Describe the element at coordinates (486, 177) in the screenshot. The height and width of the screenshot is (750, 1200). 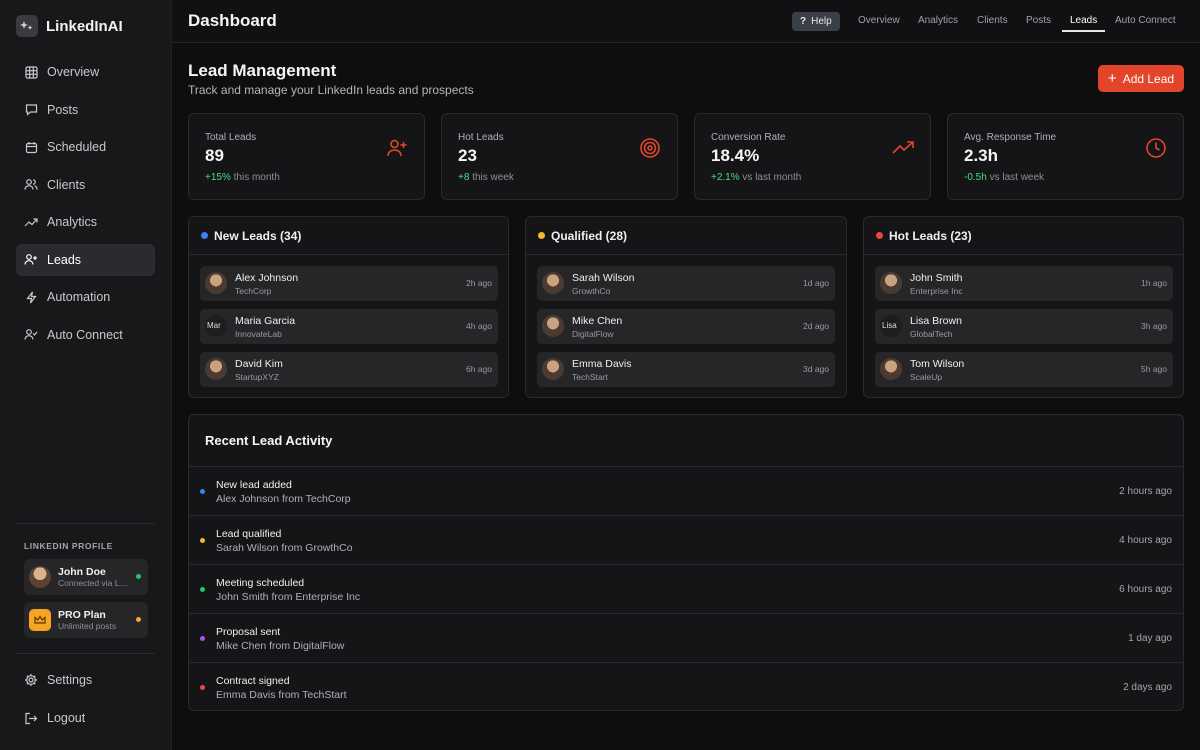
I see `stat-change: +8 this week` at that location.